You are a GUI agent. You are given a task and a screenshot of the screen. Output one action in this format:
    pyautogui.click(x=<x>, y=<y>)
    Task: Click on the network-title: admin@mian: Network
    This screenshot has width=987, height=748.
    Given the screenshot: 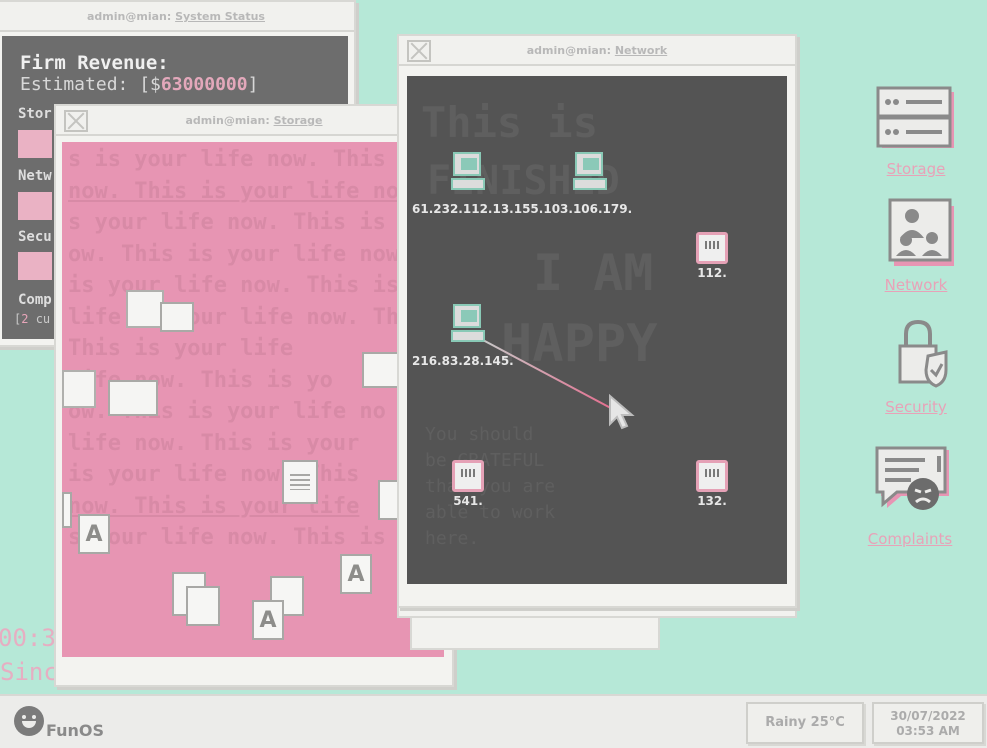 What is the action you would take?
    pyautogui.click(x=597, y=50)
    